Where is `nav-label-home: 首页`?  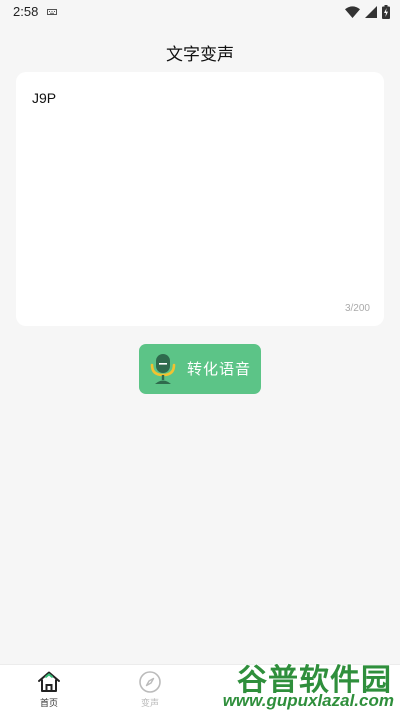
nav-label-home: 首页 is located at coordinates (48, 704).